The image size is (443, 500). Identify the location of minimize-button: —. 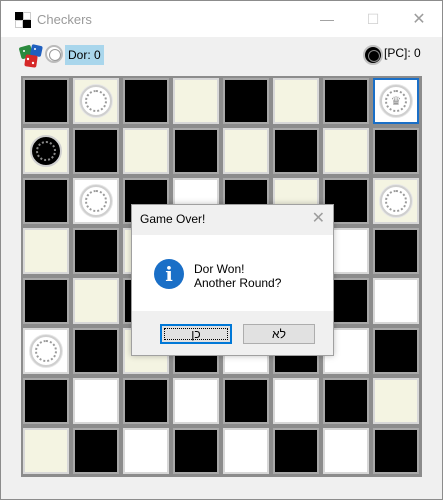
(327, 19).